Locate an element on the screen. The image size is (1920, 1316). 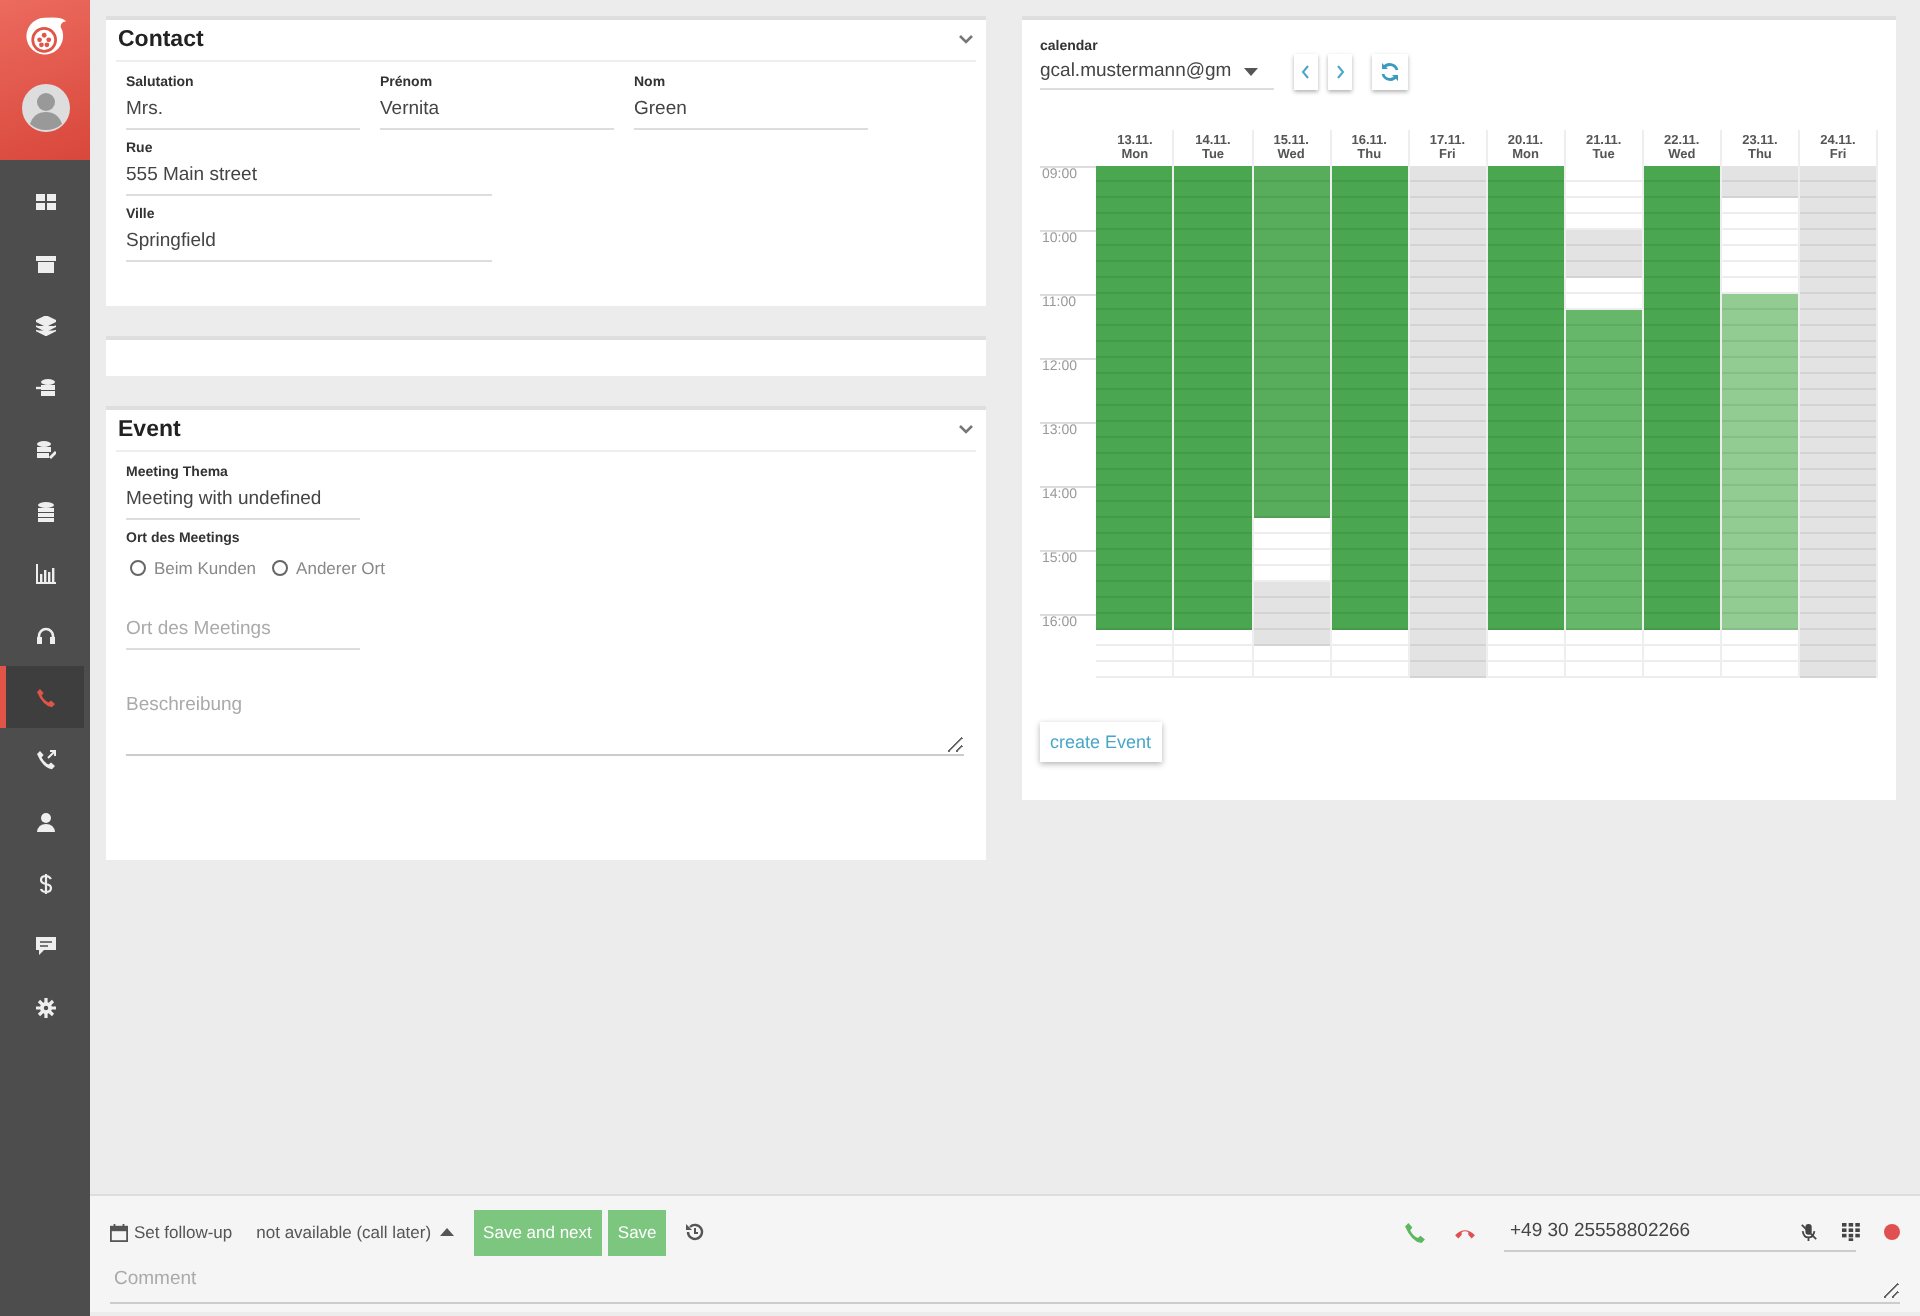
input-field: Springfield is located at coordinates (309, 246).